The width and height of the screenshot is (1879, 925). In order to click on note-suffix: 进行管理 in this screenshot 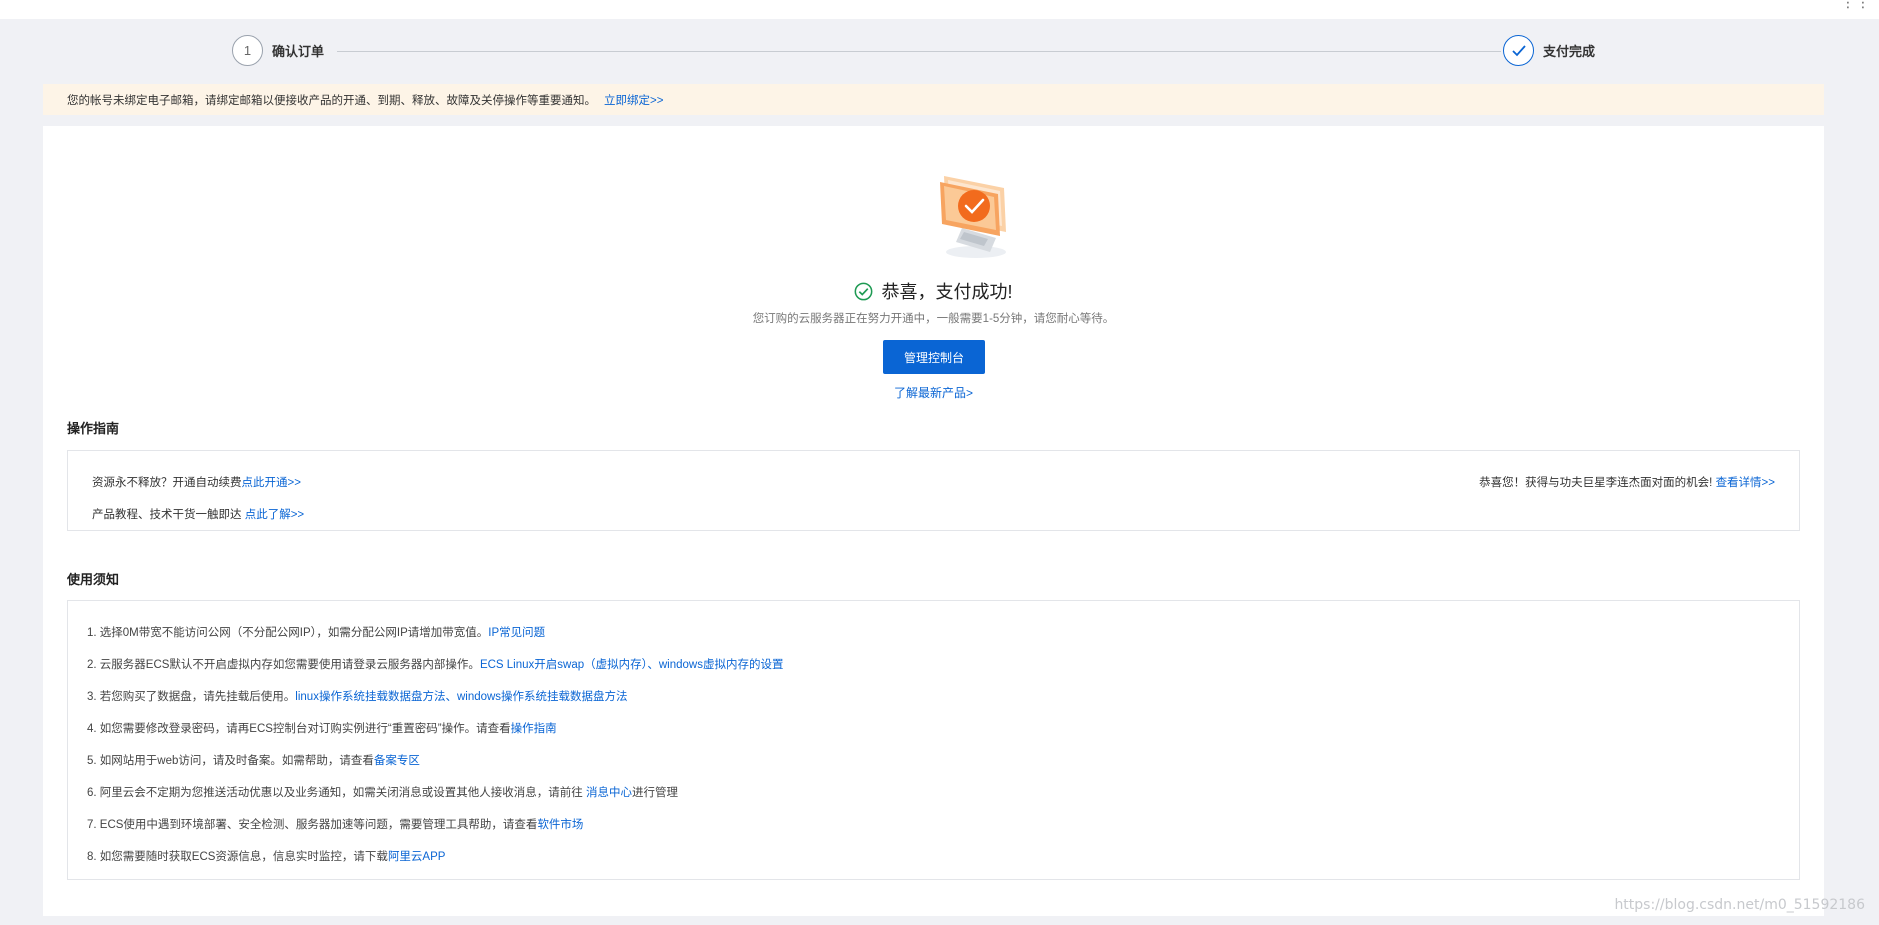, I will do `click(654, 793)`.